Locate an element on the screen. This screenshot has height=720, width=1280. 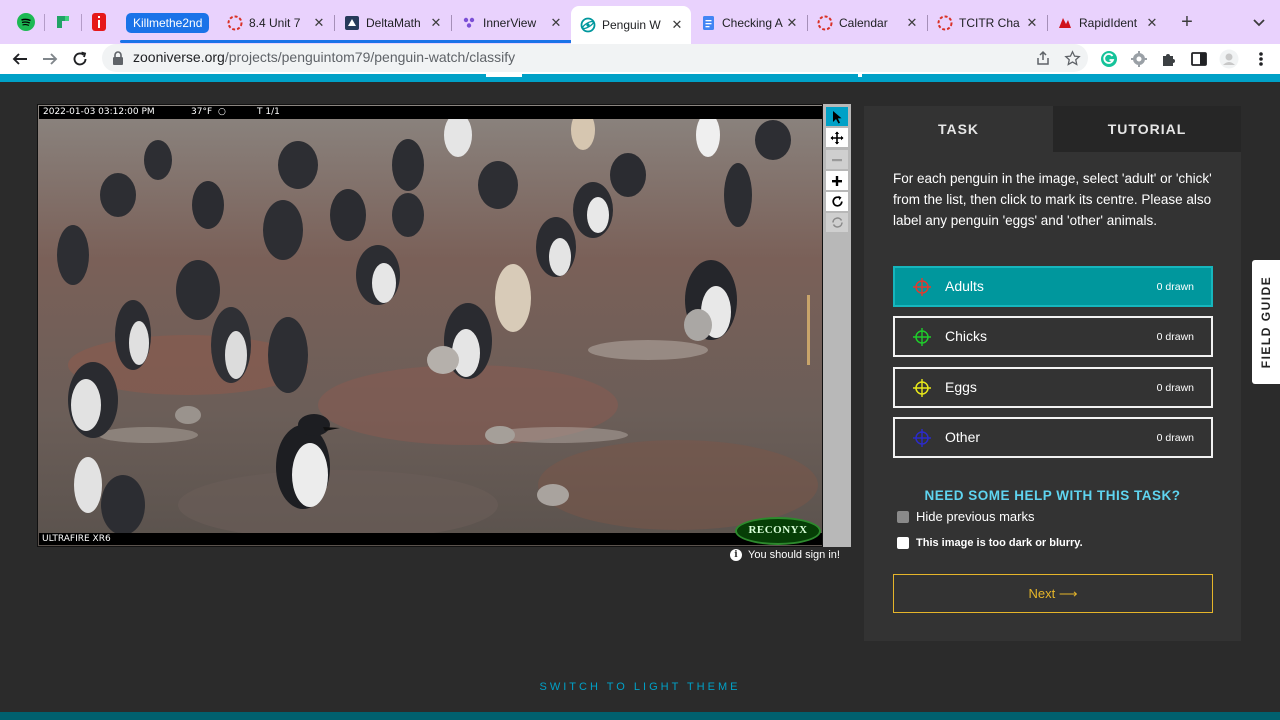
annotate-pointer-icon is located at coordinates (837, 116).